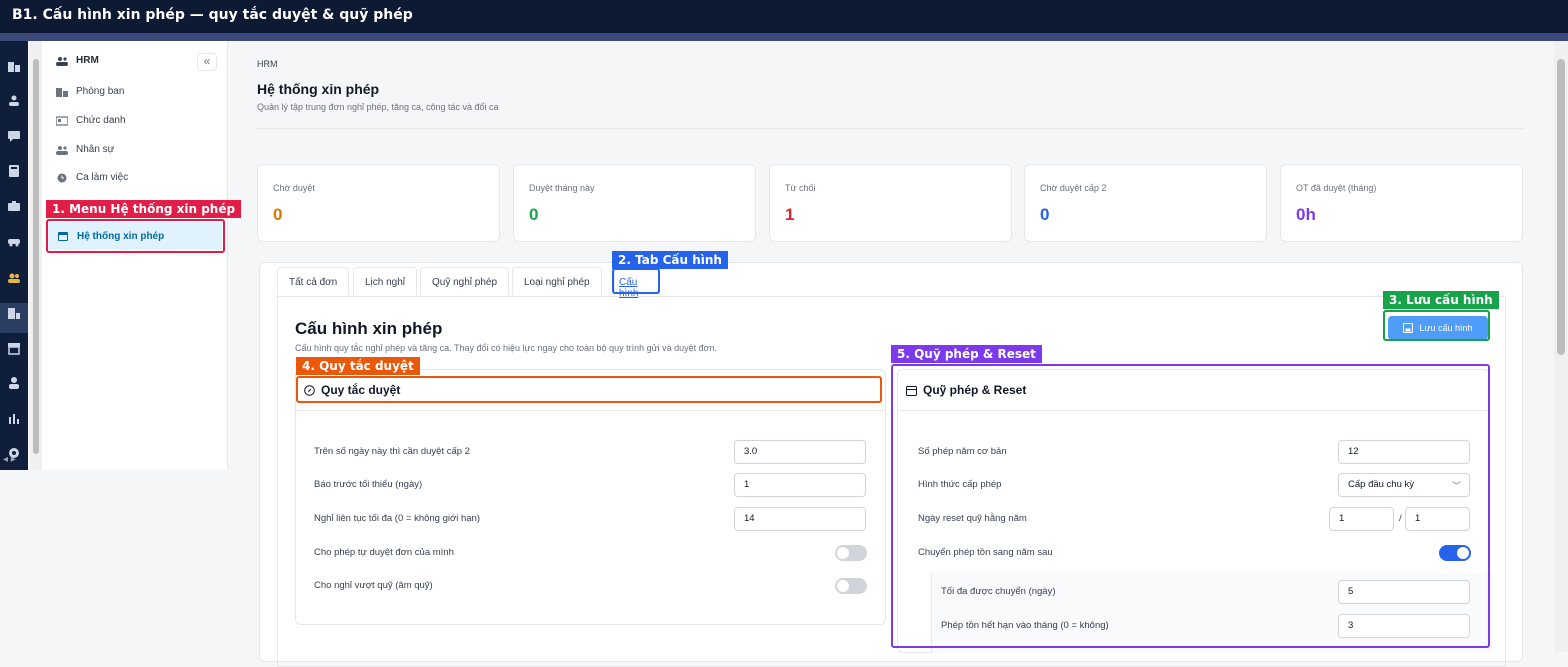 The width and height of the screenshot is (1568, 667). What do you see at coordinates (589, 389) in the screenshot?
I see `annotation-box-rules` at bounding box center [589, 389].